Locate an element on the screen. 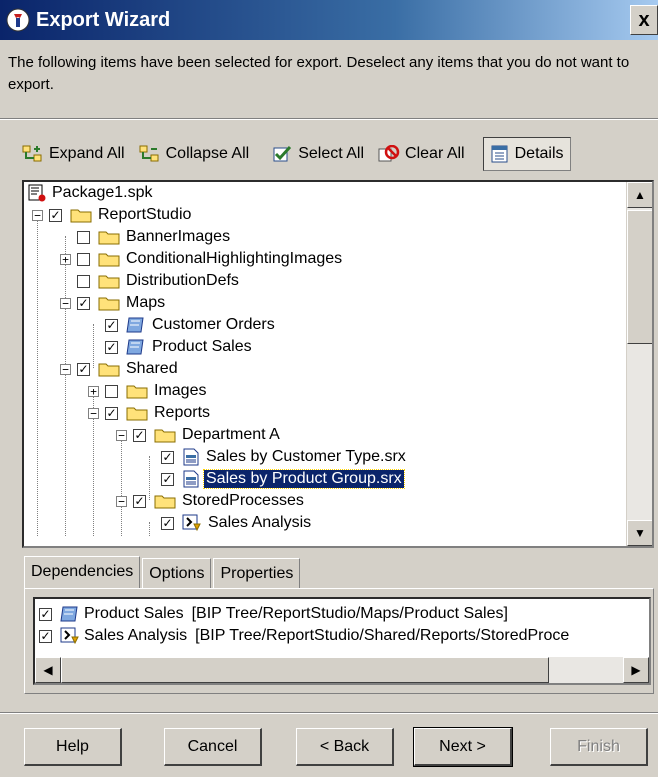  tree-item-label: ConditionalHighlightingImages is located at coordinates (234, 258).